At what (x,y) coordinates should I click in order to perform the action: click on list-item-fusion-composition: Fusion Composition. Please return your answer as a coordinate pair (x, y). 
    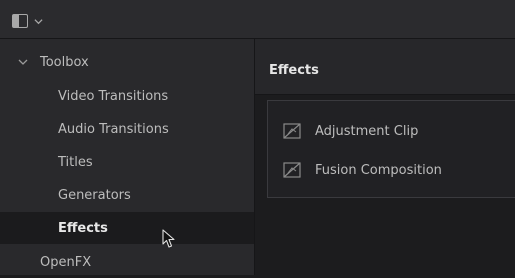
    Looking at the image, I should click on (362, 170).